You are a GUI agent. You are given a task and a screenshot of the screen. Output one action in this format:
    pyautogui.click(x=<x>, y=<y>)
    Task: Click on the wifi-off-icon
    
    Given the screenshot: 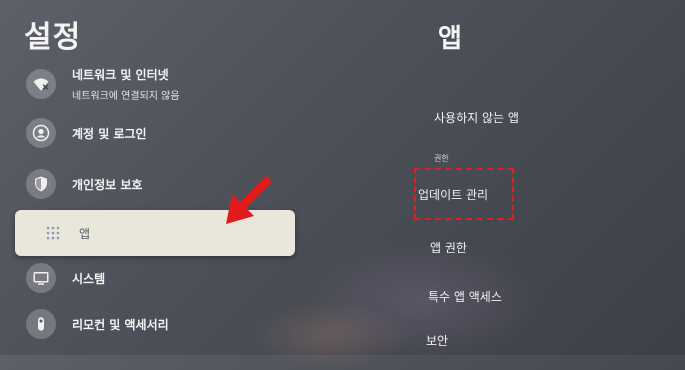 What is the action you would take?
    pyautogui.click(x=41, y=84)
    